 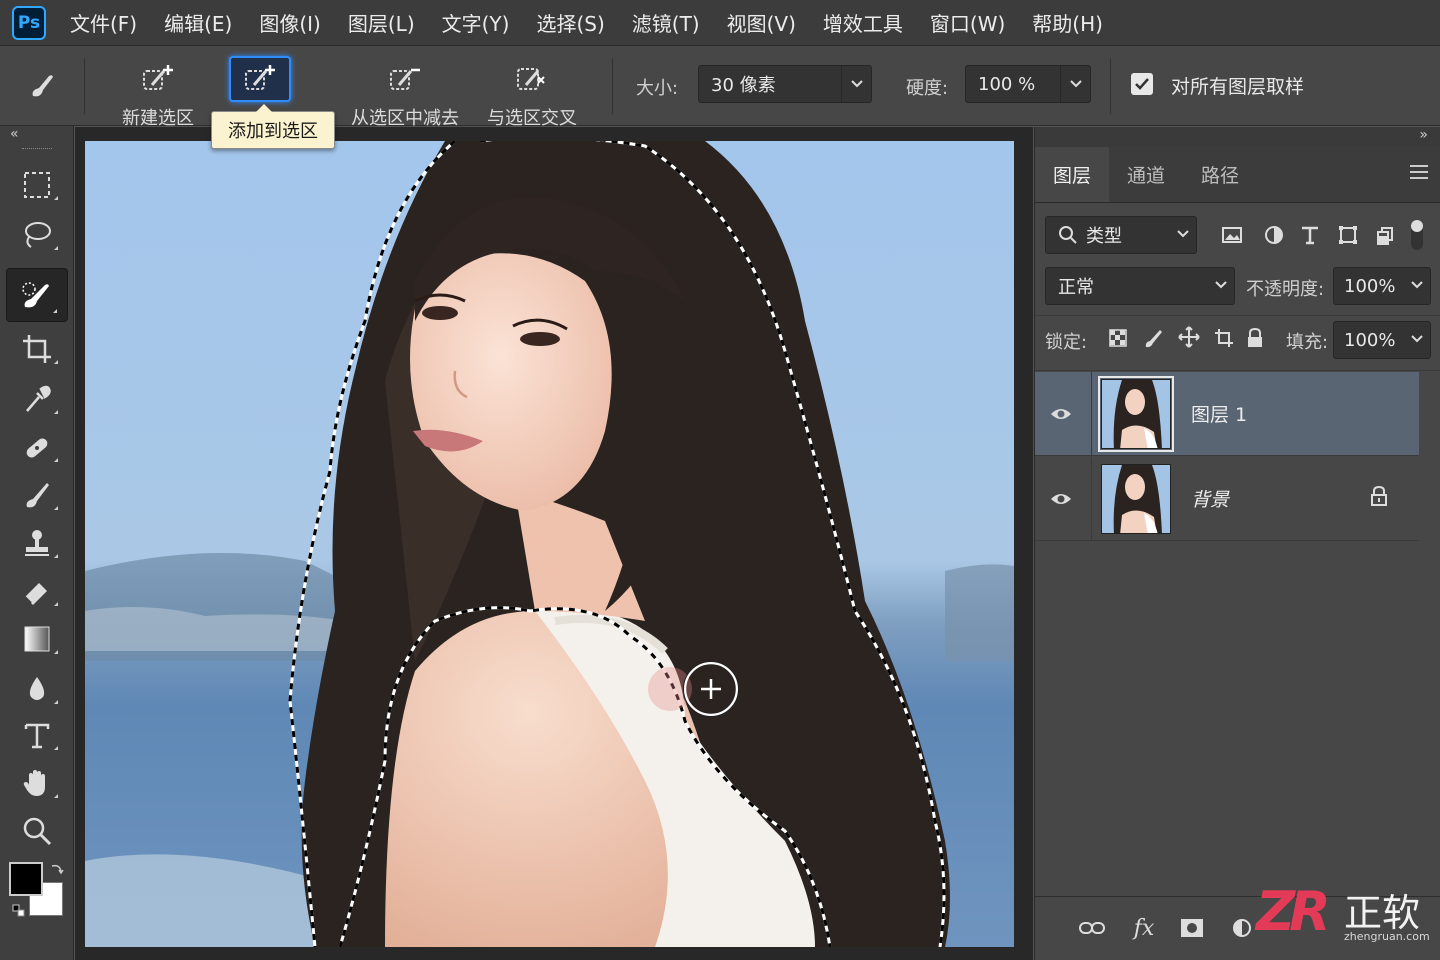 I want to click on opacity-label: 不透明度:, so click(x=1285, y=289).